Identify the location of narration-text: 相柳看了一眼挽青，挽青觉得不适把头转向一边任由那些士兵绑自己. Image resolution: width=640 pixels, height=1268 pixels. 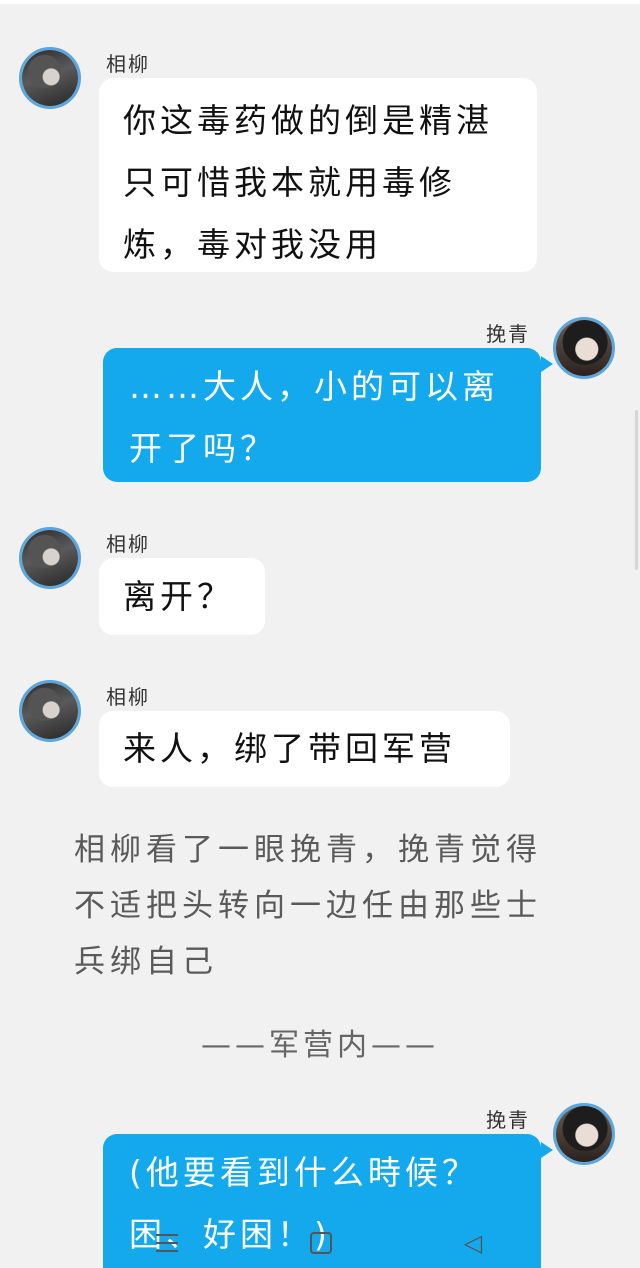
(308, 906).